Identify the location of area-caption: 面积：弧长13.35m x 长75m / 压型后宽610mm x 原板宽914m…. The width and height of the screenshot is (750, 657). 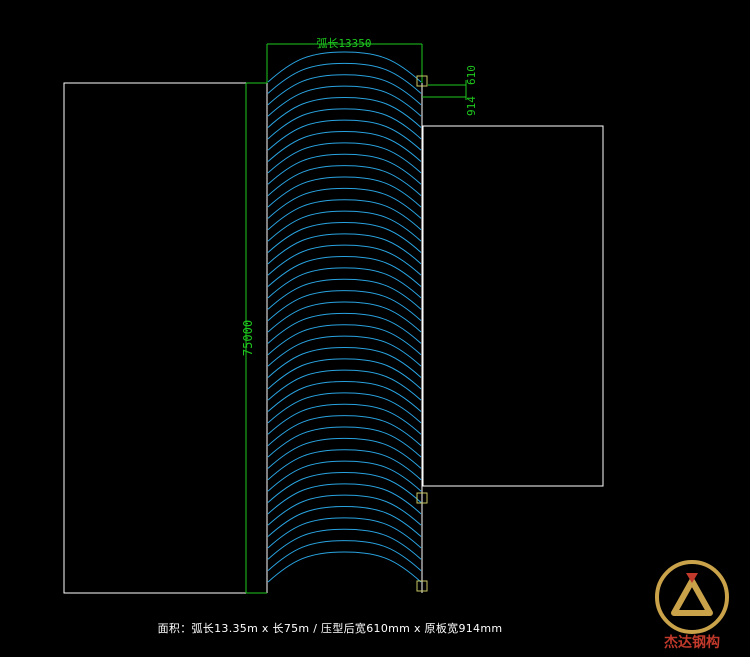
(330, 628).